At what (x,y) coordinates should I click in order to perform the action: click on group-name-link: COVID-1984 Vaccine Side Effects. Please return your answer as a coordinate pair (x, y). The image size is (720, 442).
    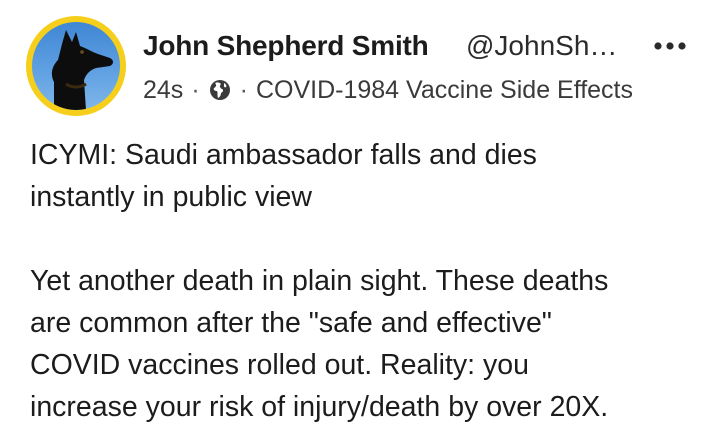
    Looking at the image, I should click on (444, 90).